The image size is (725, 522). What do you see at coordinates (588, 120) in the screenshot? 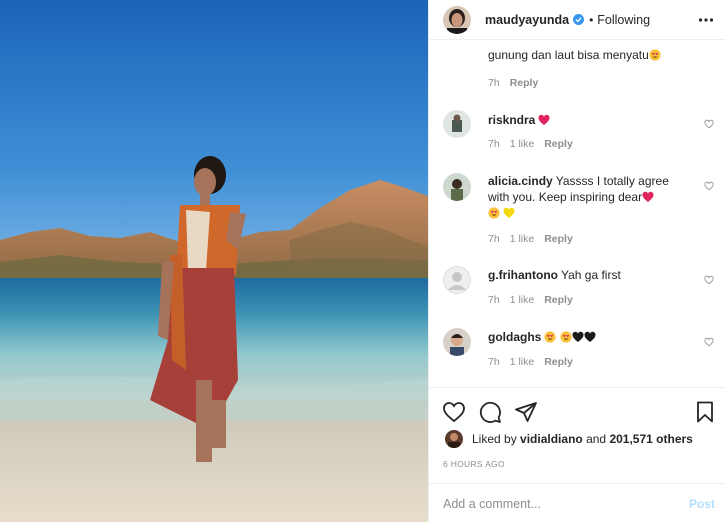
I see `comment-body: riskndra` at bounding box center [588, 120].